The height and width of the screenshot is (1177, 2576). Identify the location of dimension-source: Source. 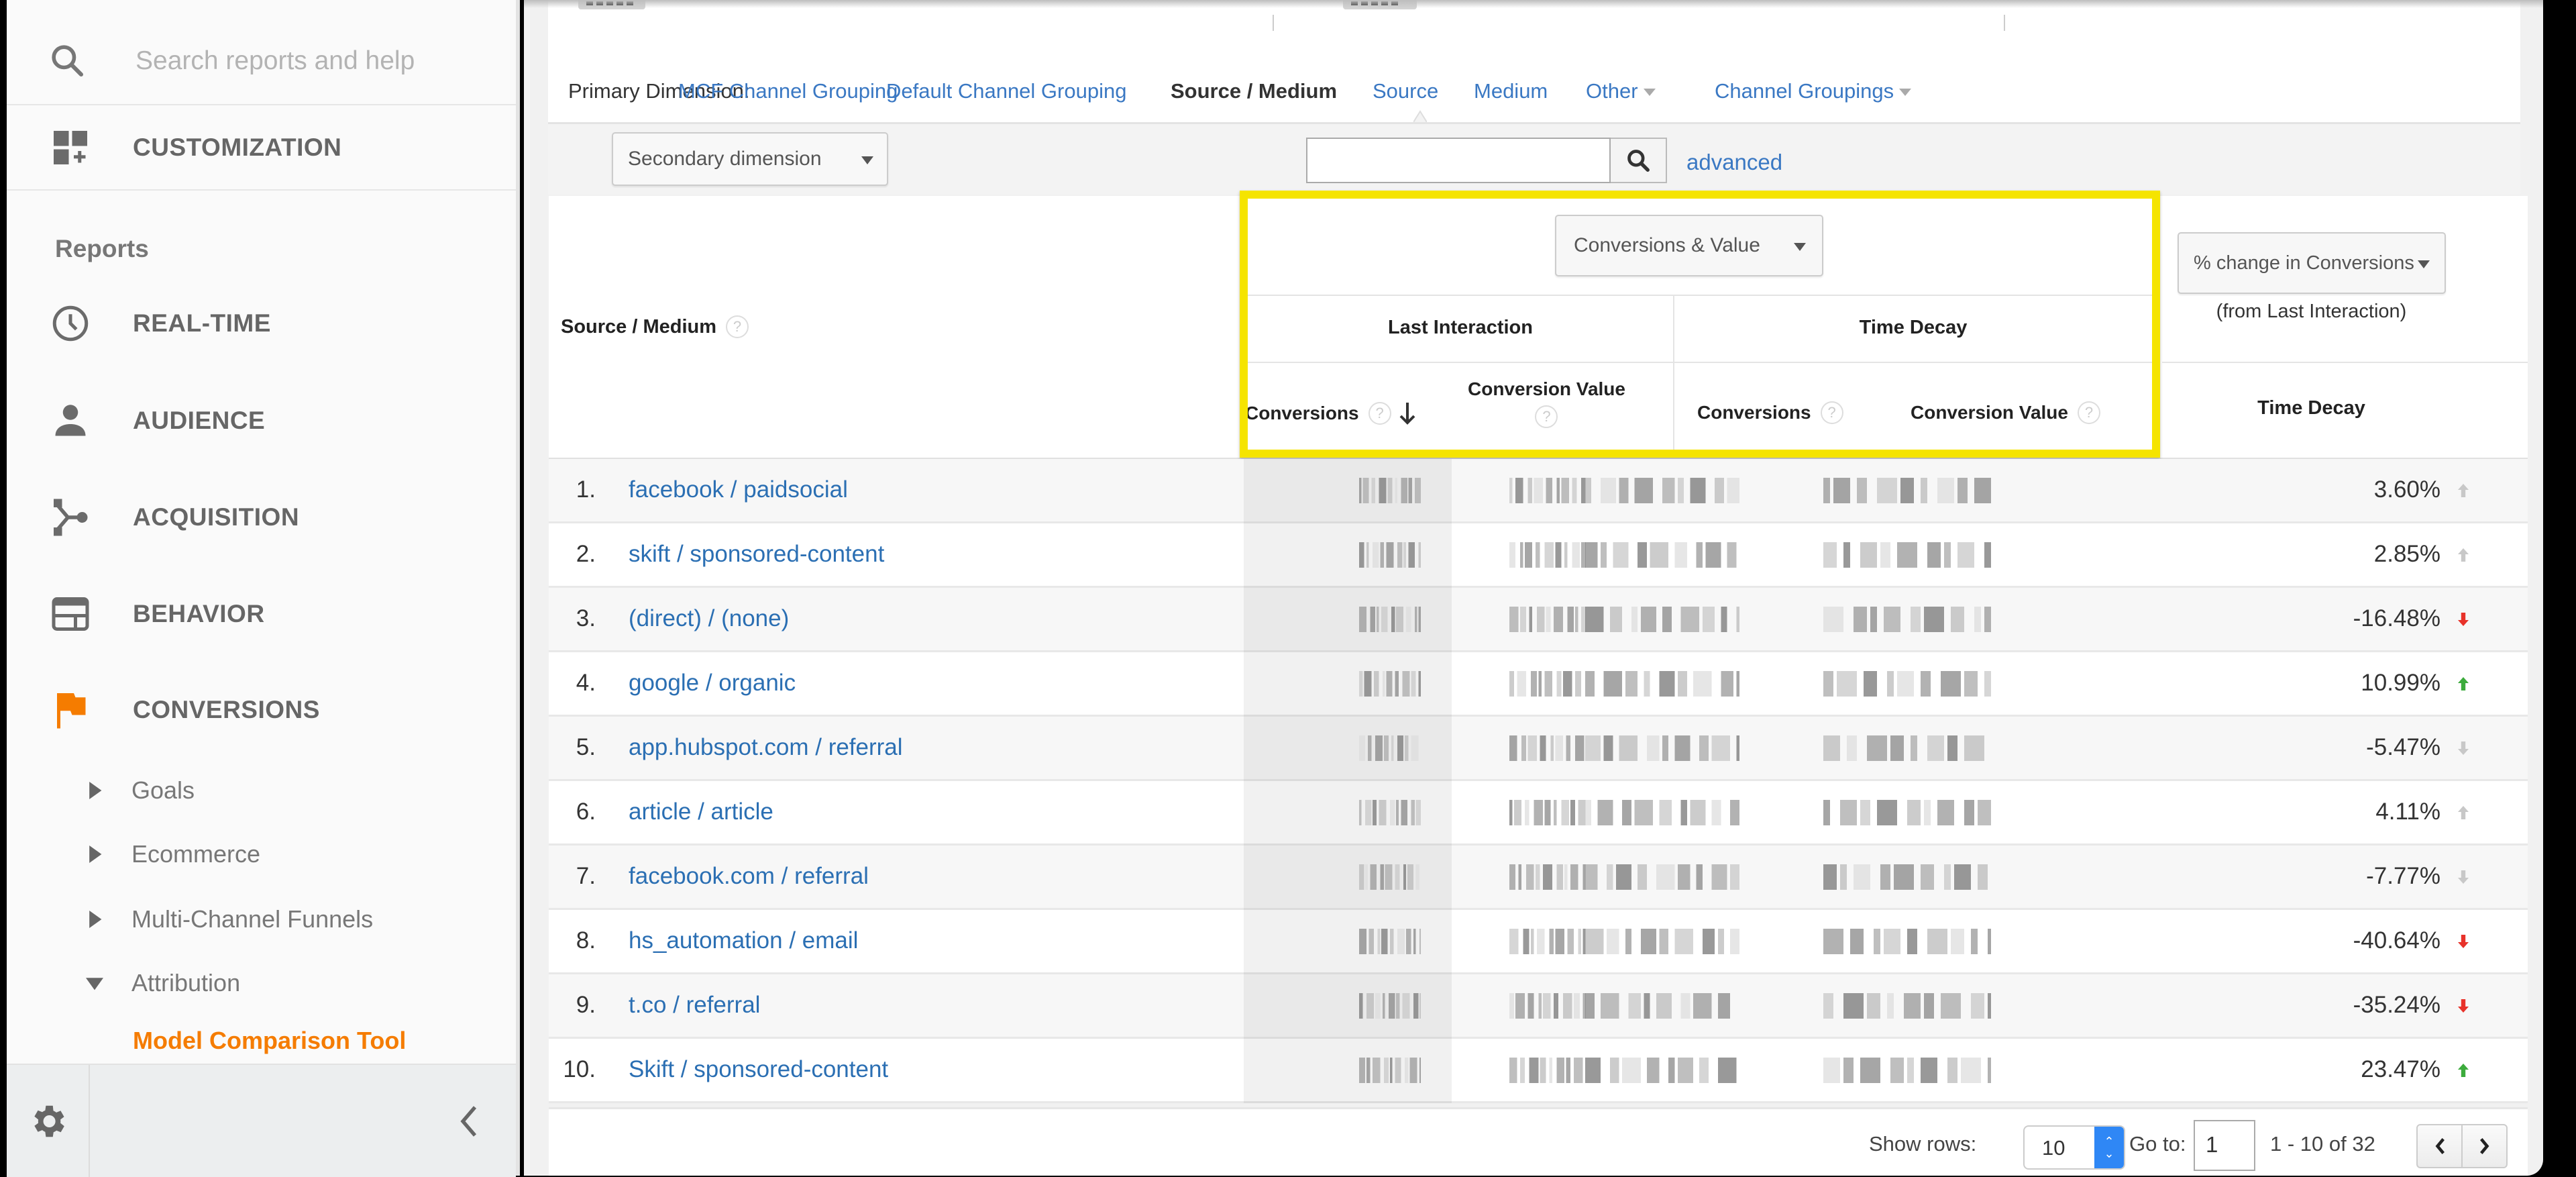
(1405, 91).